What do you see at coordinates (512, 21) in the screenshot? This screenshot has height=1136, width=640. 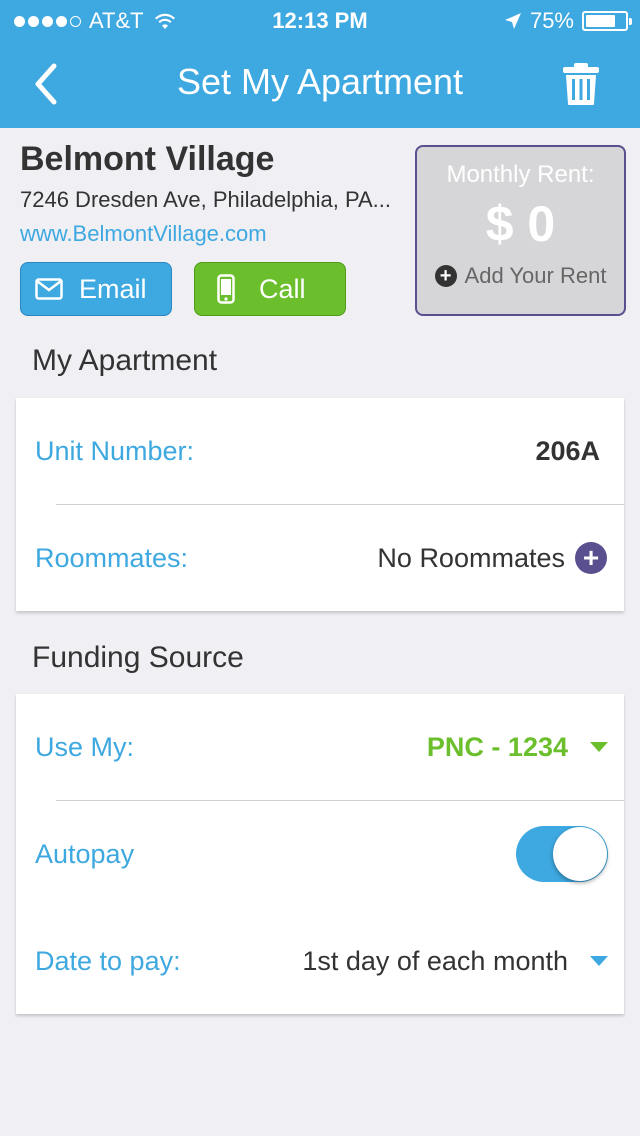 I see `location-arrow-icon` at bounding box center [512, 21].